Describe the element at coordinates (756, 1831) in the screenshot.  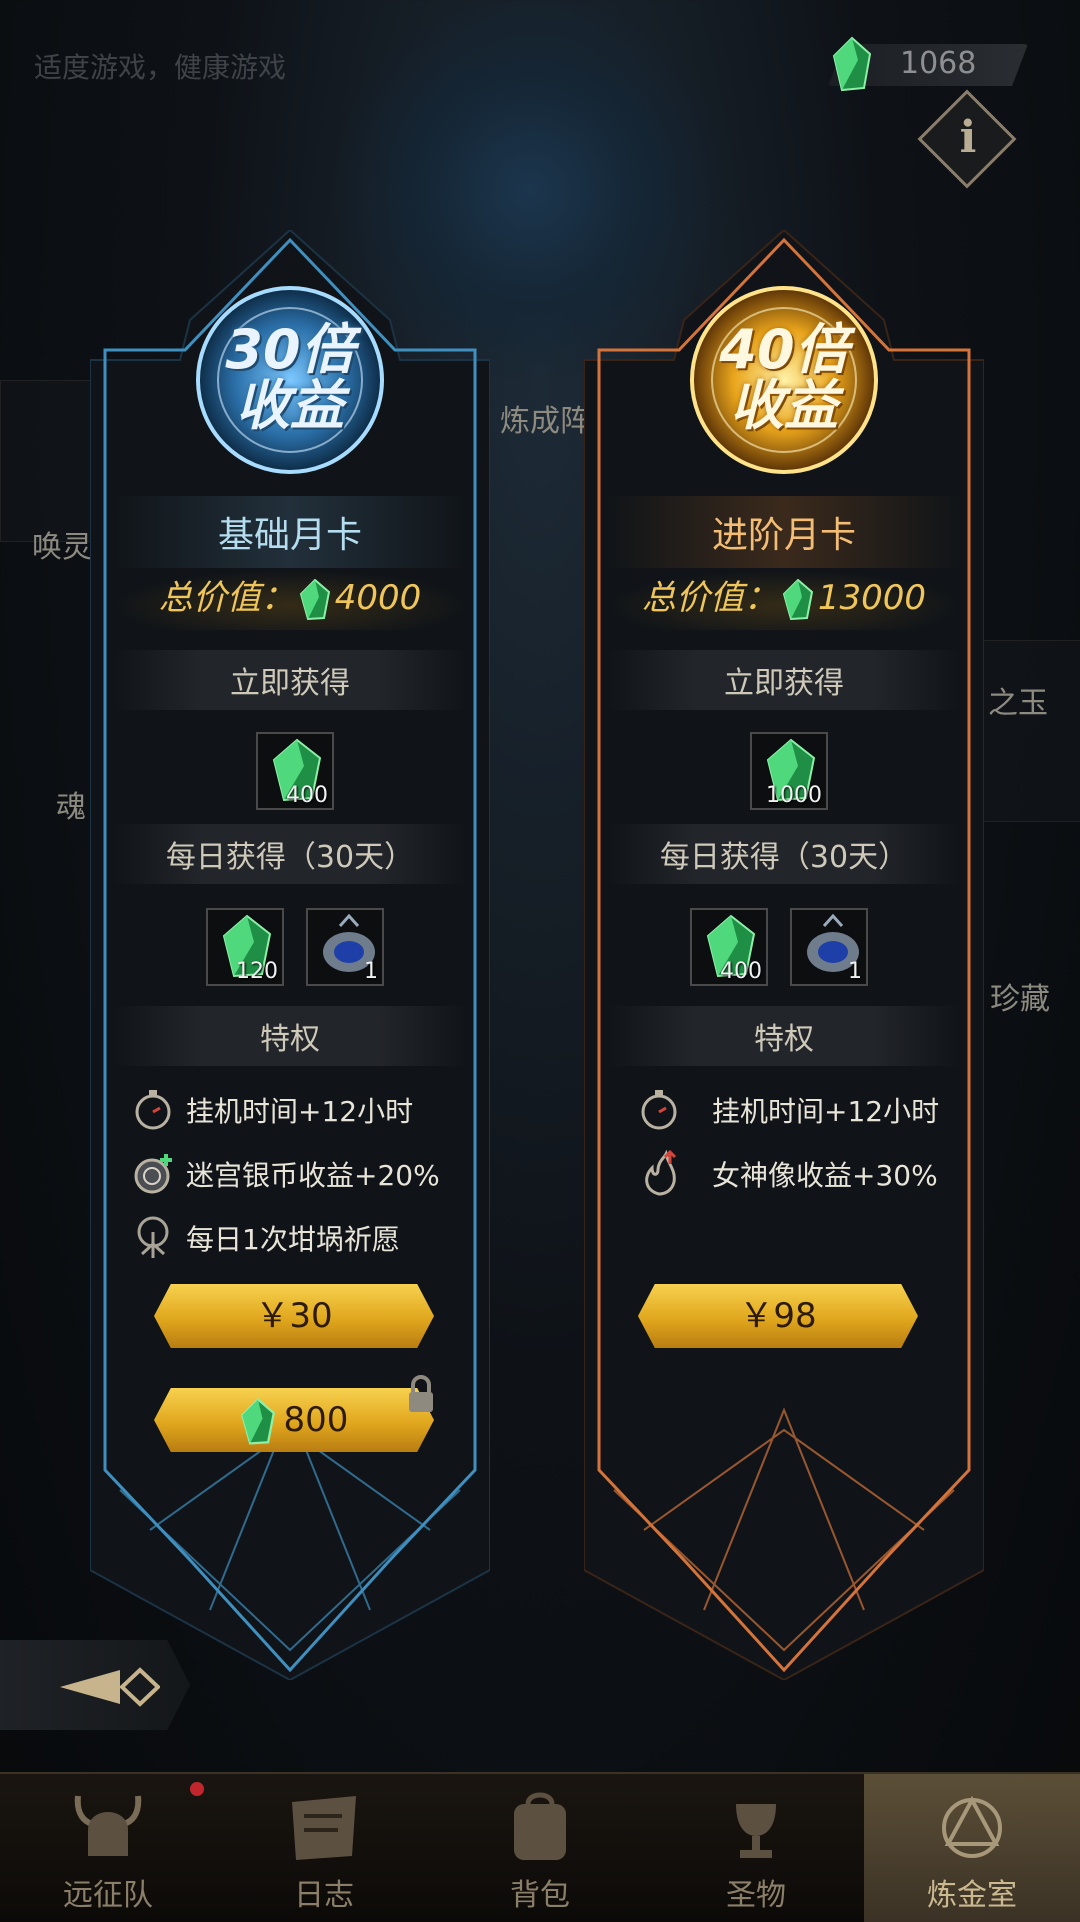
I see `chalice-icon` at that location.